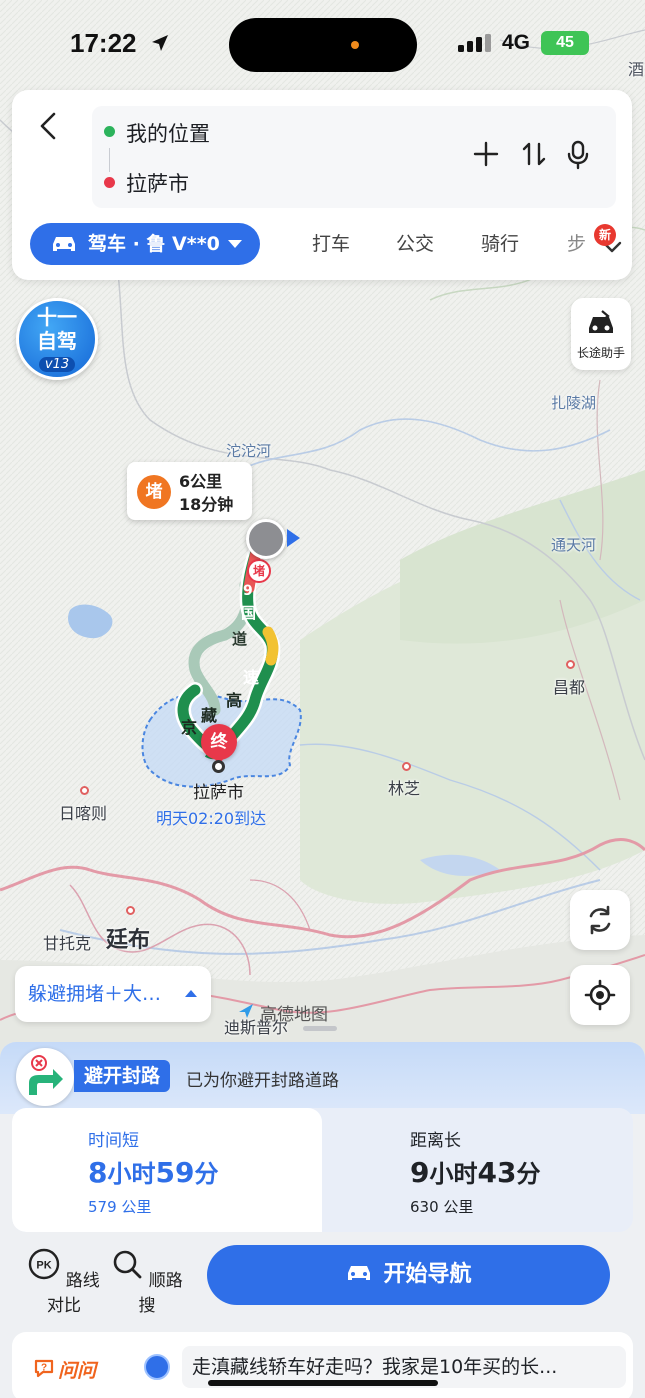 The width and height of the screenshot is (645, 1398). Describe the element at coordinates (474, 43) in the screenshot. I see `signal-icon` at that location.